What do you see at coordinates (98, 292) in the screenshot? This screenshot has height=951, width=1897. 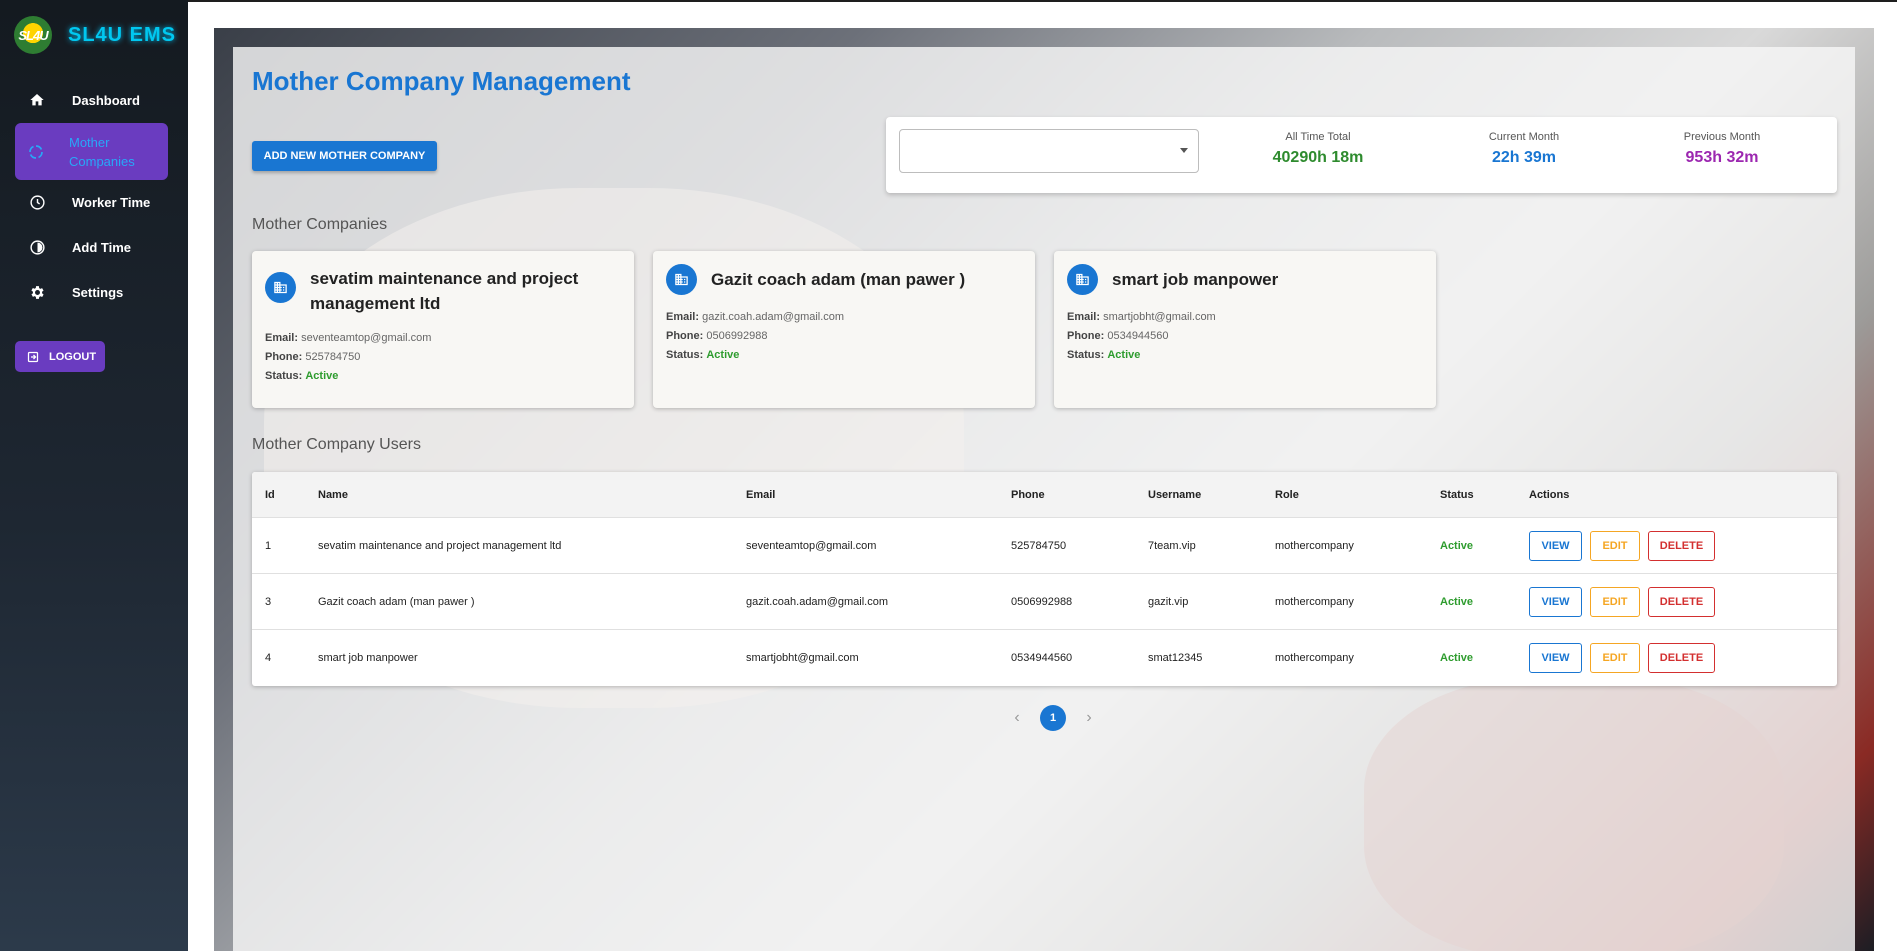 I see `sidebar-item-label: Settings` at bounding box center [98, 292].